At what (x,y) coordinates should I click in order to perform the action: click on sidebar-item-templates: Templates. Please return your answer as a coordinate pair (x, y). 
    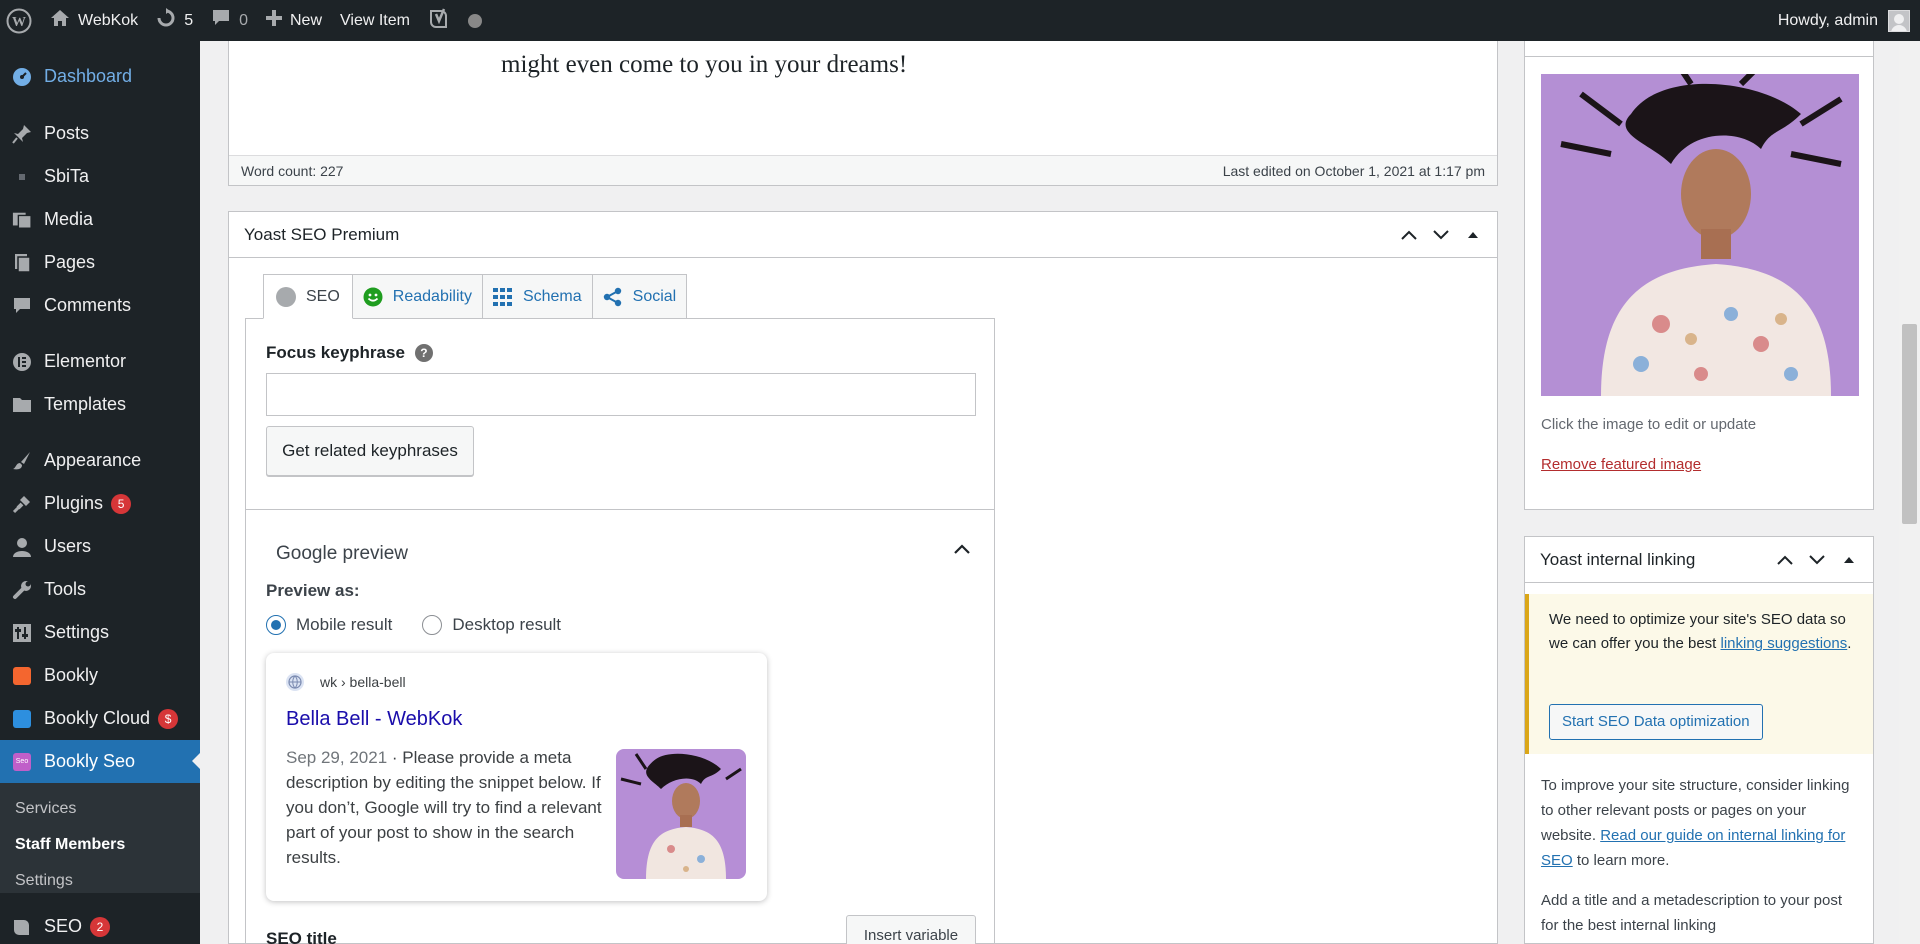
    Looking at the image, I should click on (100, 404).